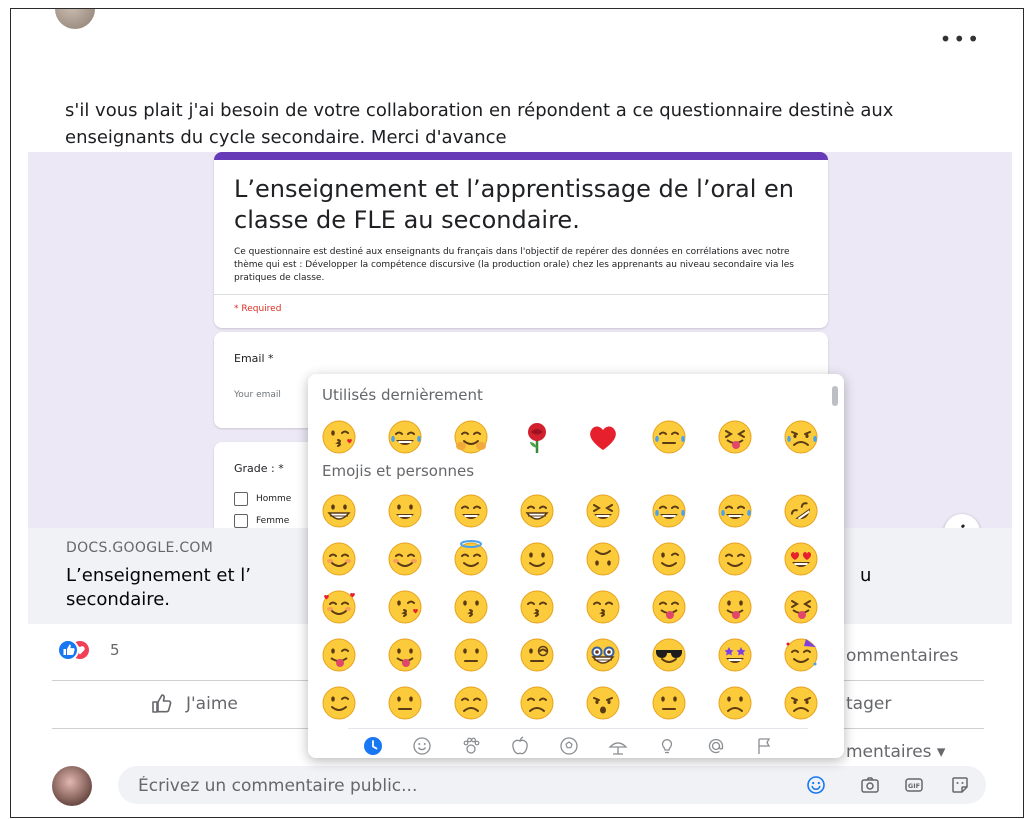  I want to click on slight-frown-face-icon, so click(735, 703).